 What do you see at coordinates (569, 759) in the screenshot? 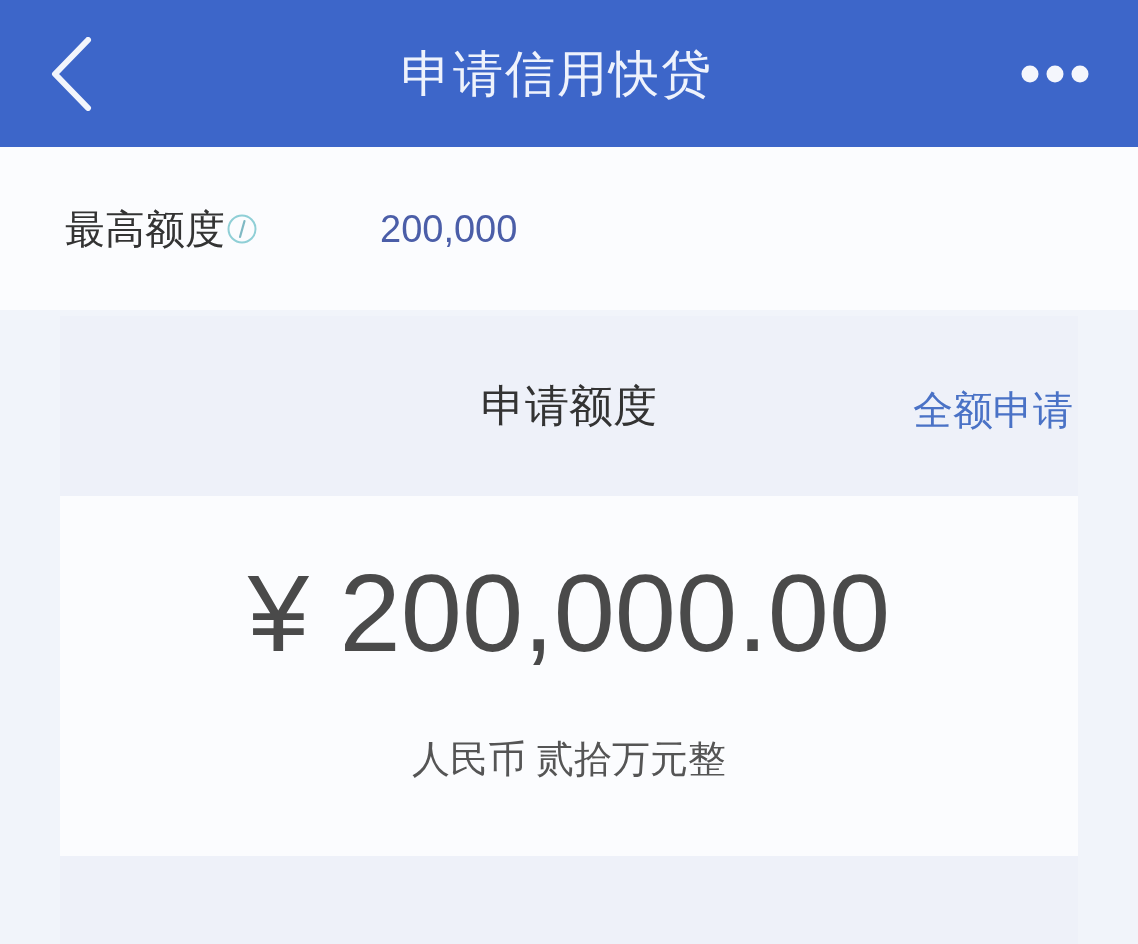
I see `amount-in-words: 人民币 贰拾万元整` at bounding box center [569, 759].